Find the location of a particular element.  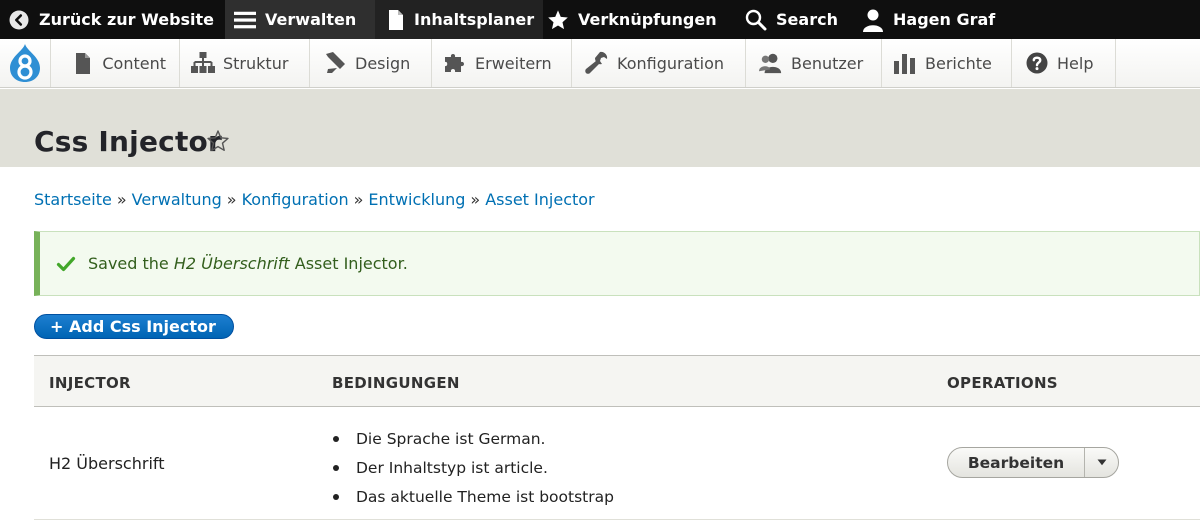

star-filled-icon is located at coordinates (558, 20).